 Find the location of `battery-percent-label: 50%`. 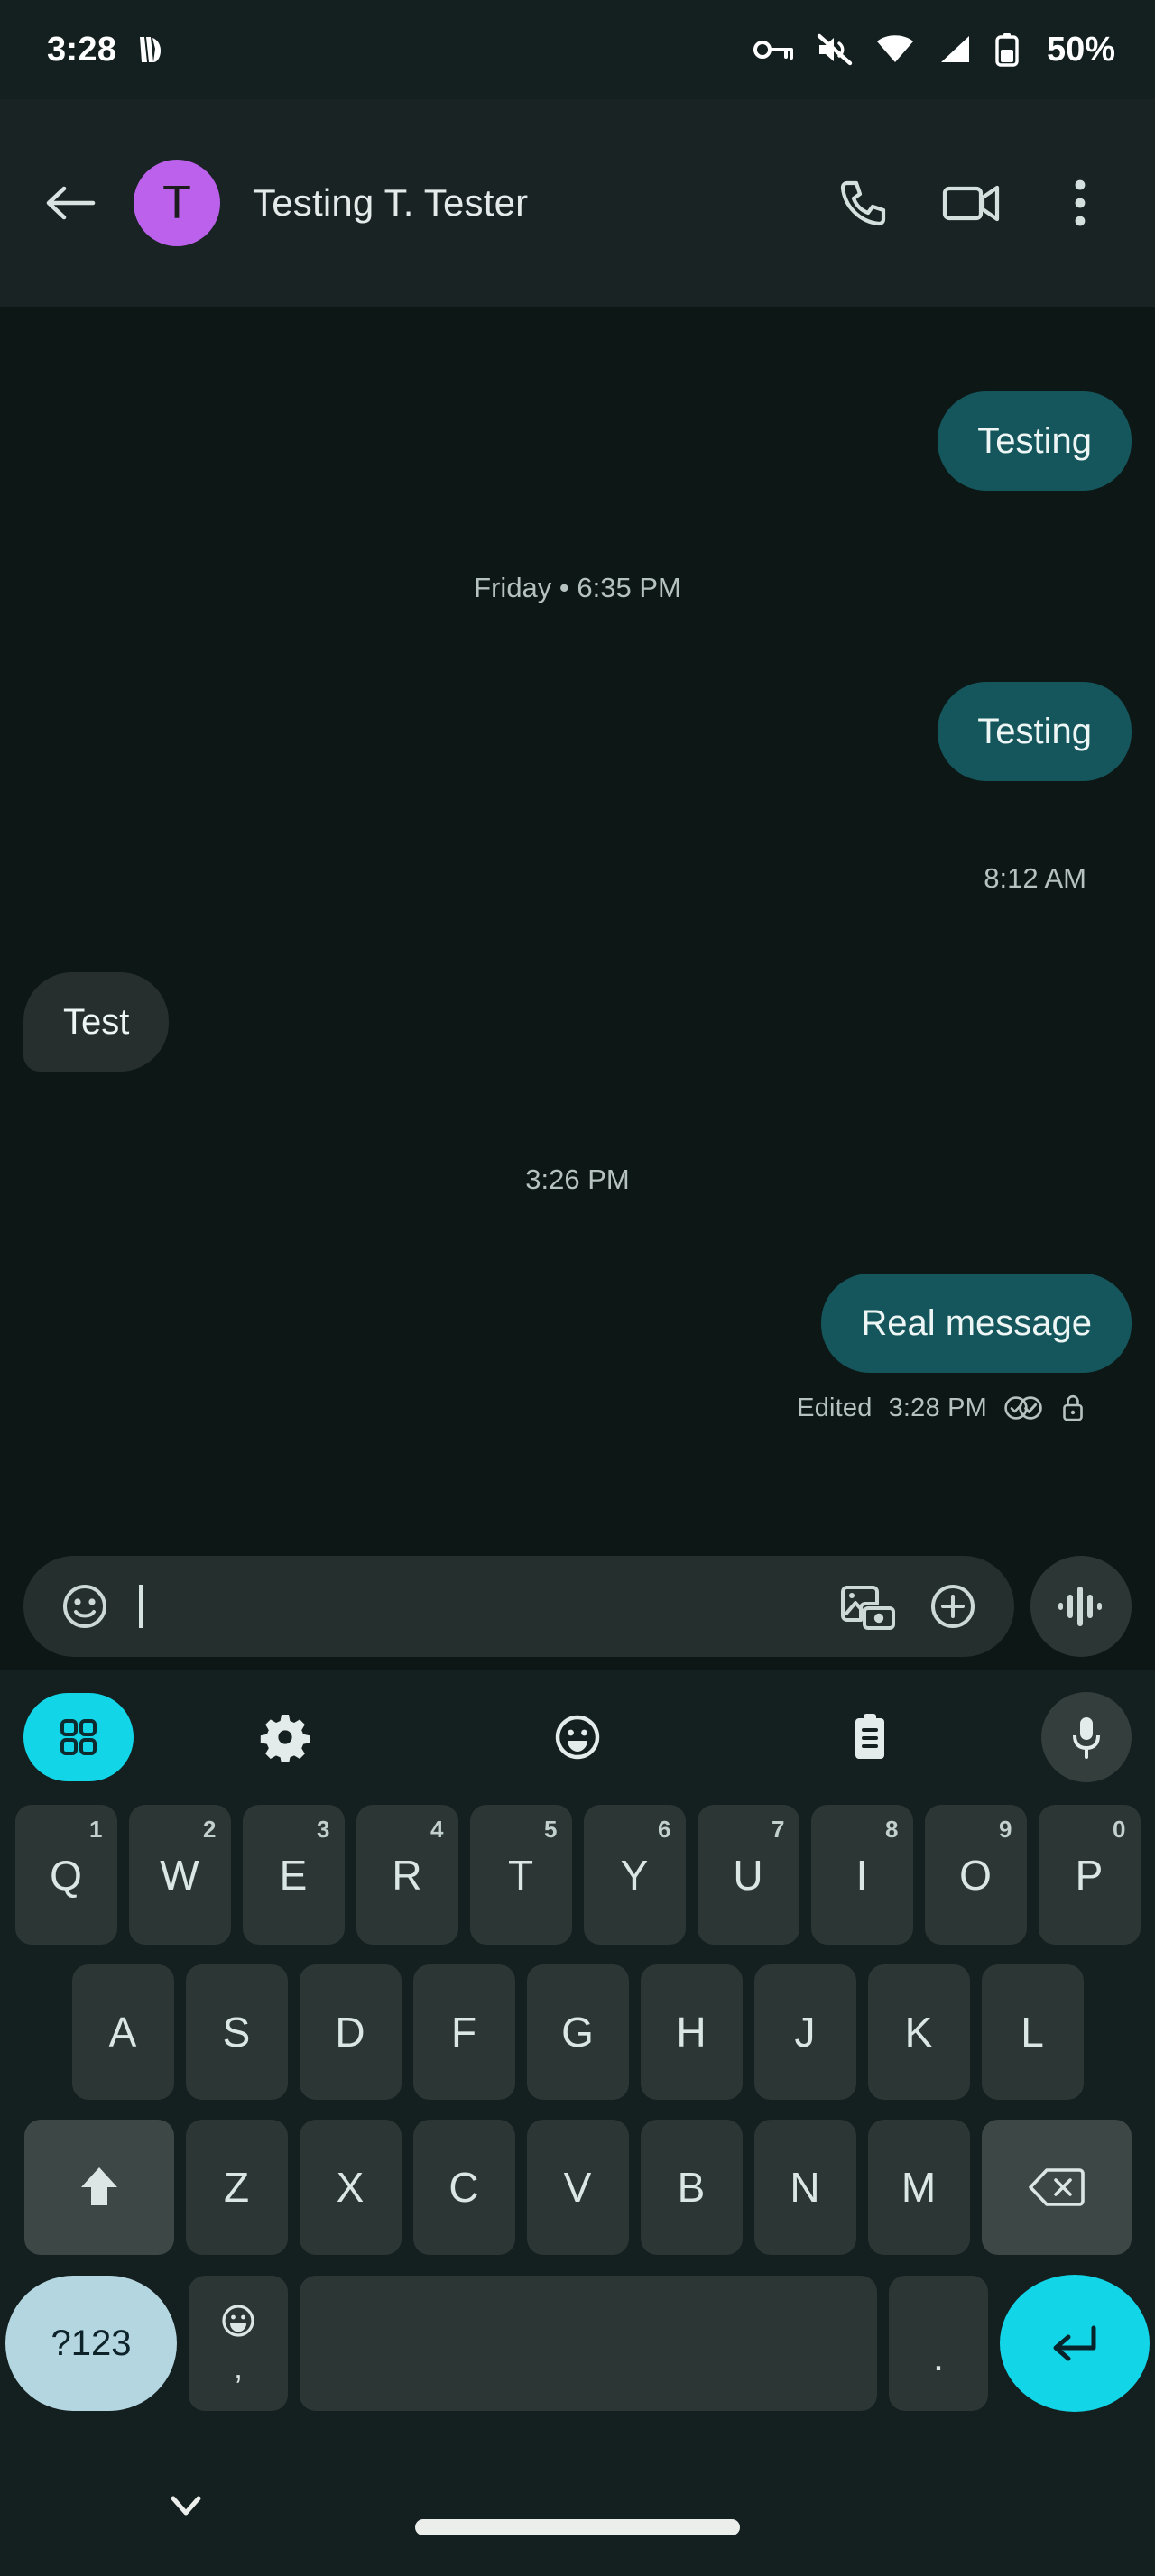

battery-percent-label: 50% is located at coordinates (1080, 49).